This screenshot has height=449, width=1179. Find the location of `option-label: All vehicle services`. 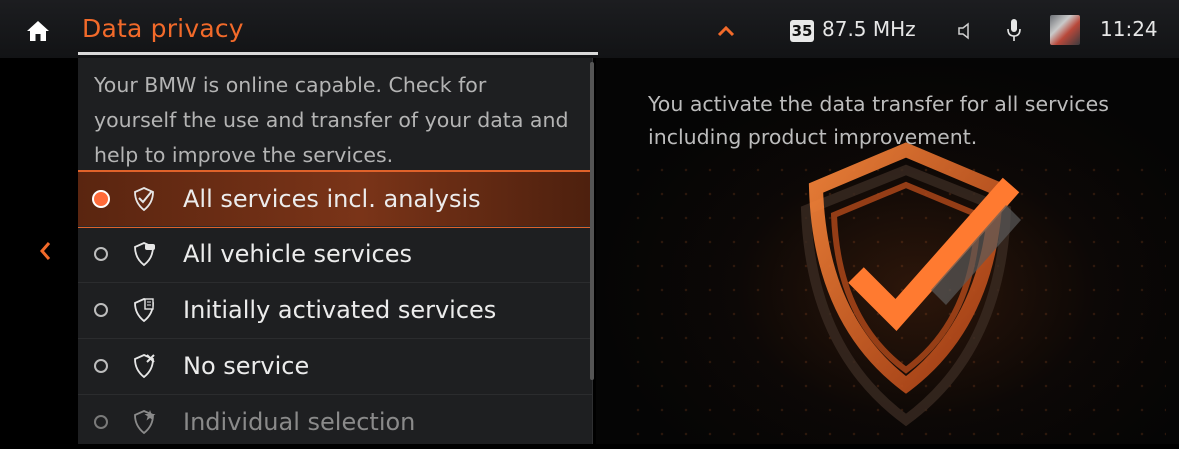

option-label: All vehicle services is located at coordinates (297, 254).